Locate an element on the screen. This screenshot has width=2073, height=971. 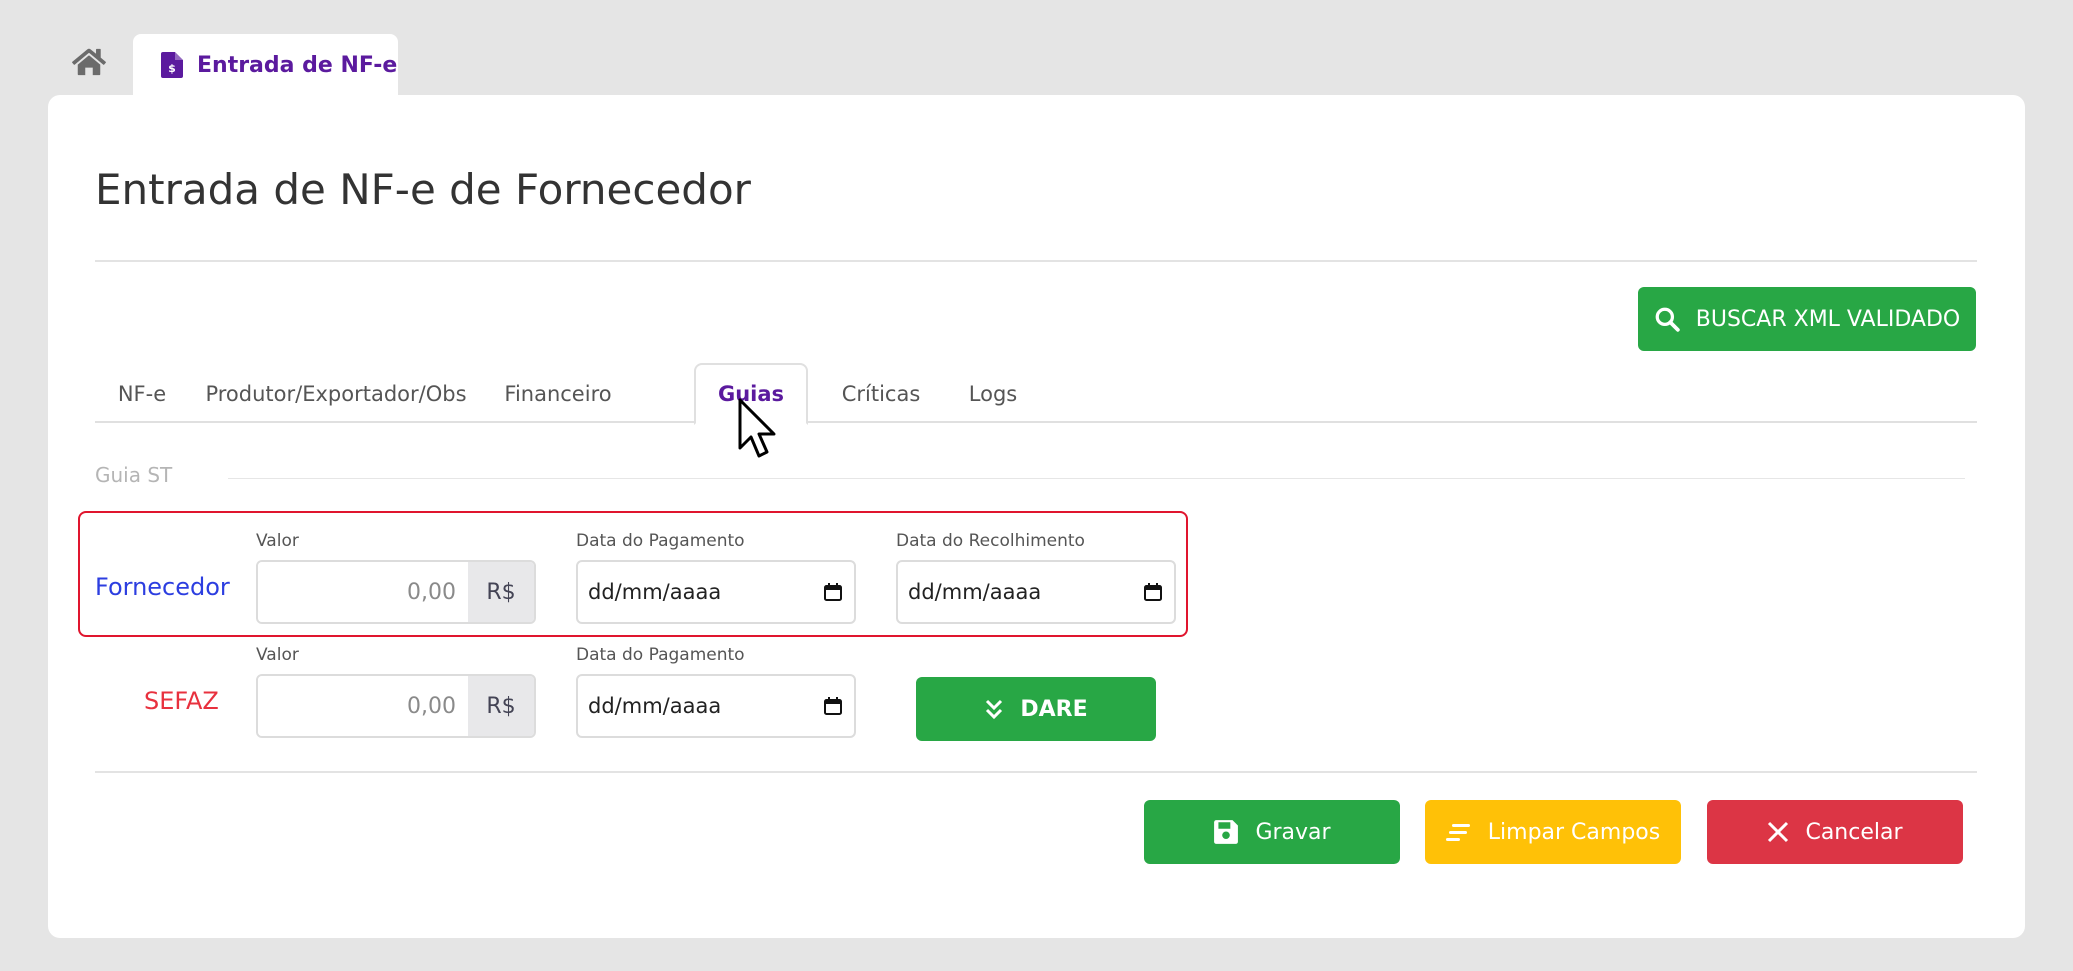
tab-criticas-label: Críticas is located at coordinates (881, 394).